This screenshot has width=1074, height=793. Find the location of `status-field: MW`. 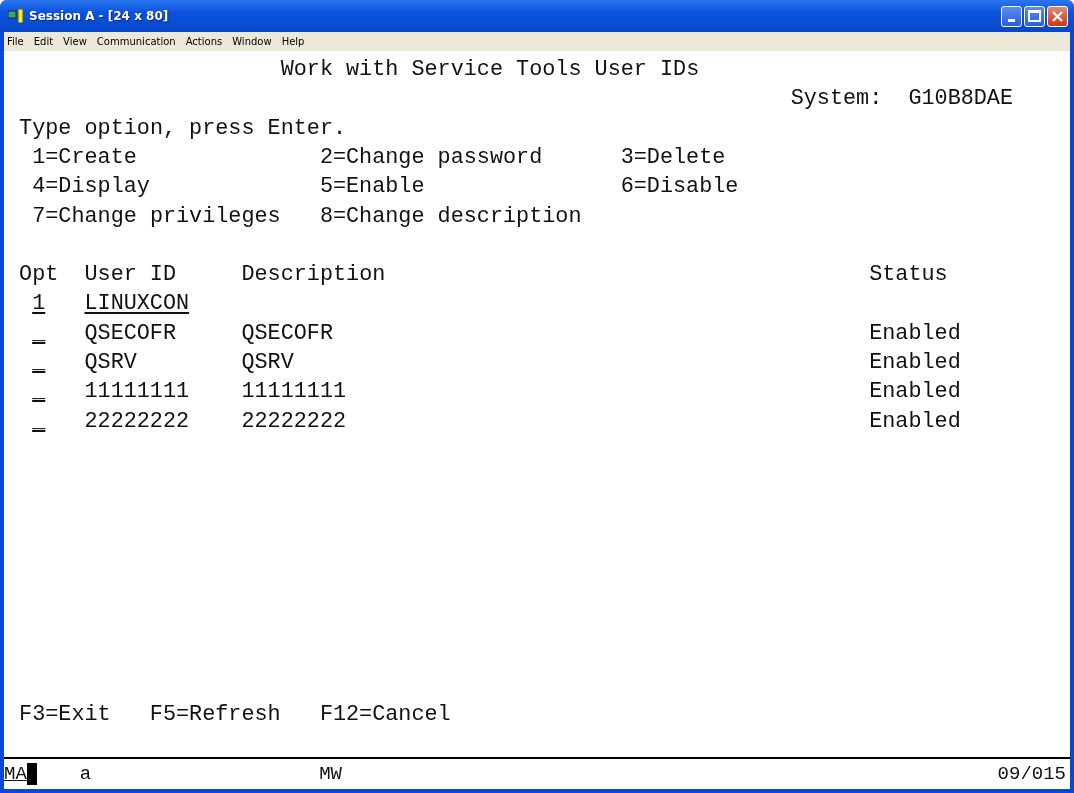

status-field: MW is located at coordinates (331, 774).